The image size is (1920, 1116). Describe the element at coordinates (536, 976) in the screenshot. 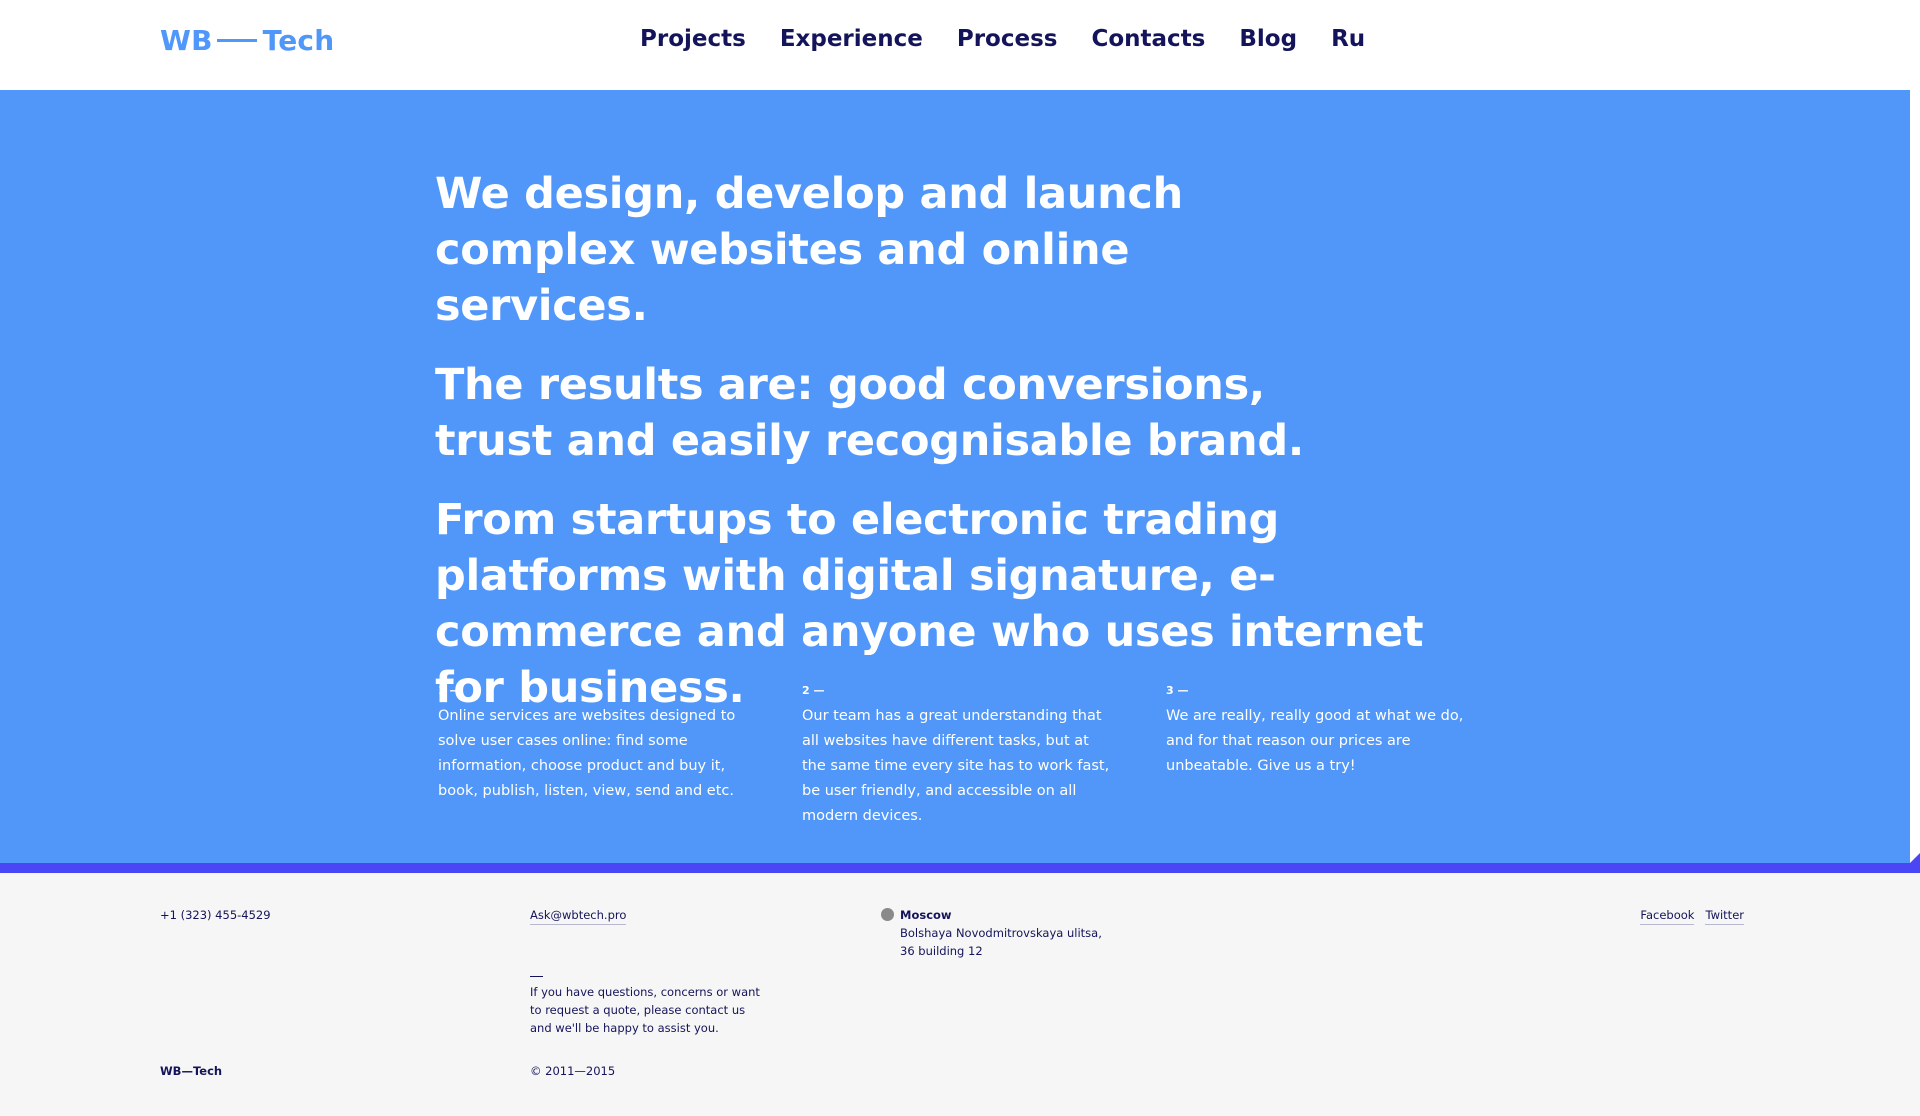

I see `note-rule` at that location.